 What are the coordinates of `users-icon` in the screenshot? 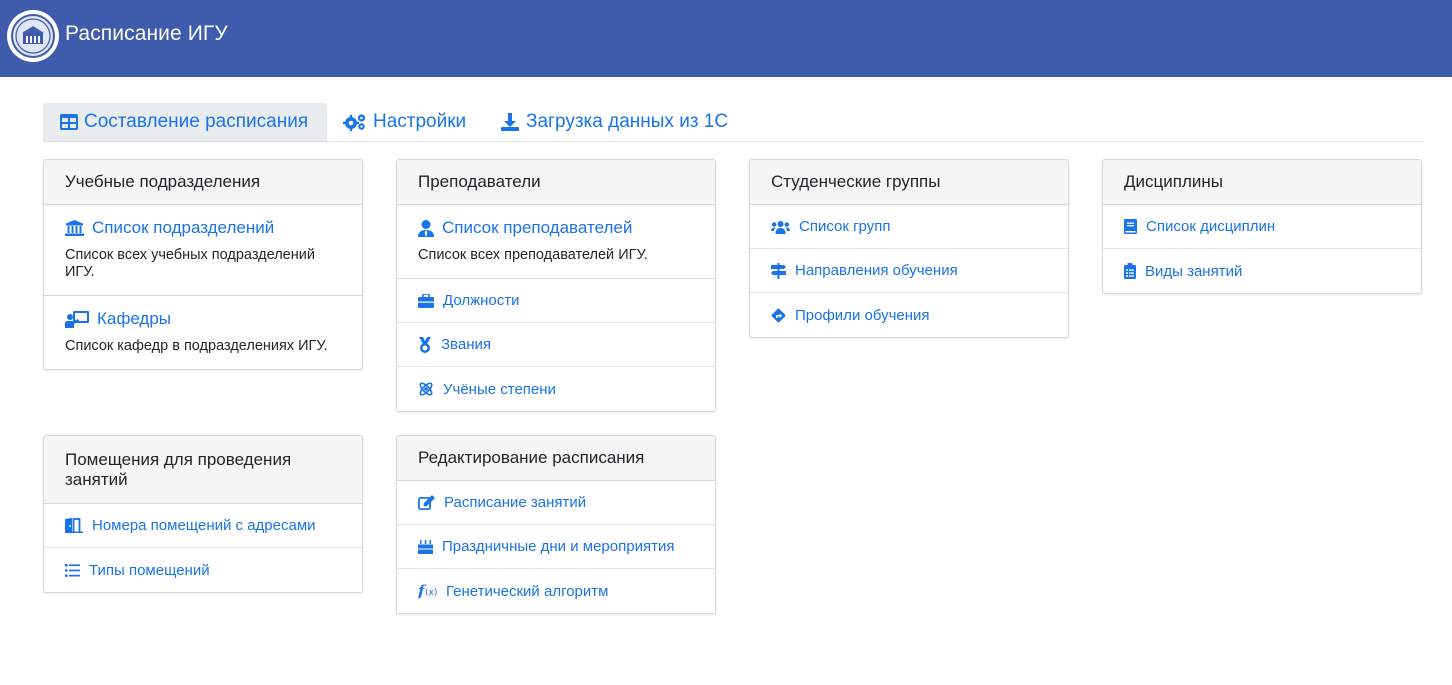 It's located at (780, 227).